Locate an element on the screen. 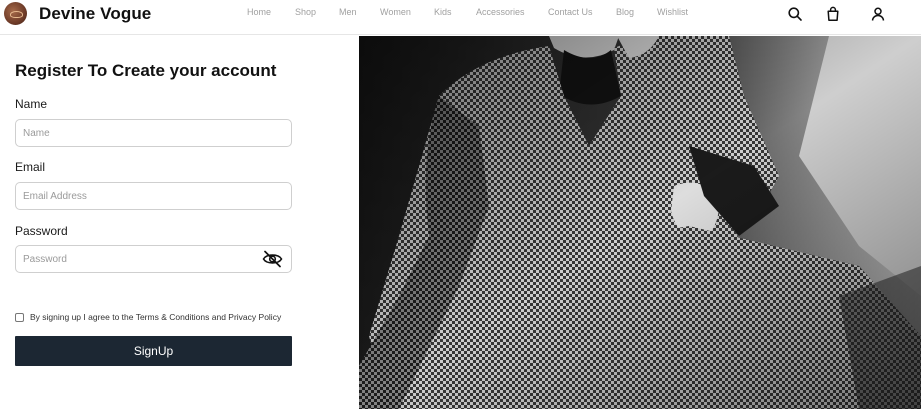  nav-item-accessories: Accessories is located at coordinates (500, 12).